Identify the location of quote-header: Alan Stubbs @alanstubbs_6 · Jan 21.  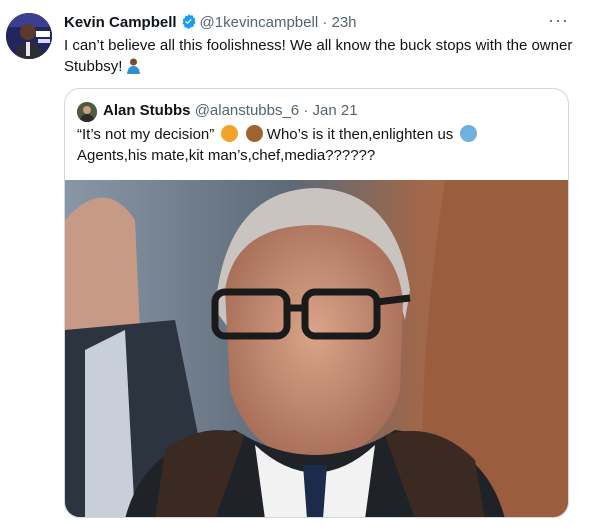
(230, 111).